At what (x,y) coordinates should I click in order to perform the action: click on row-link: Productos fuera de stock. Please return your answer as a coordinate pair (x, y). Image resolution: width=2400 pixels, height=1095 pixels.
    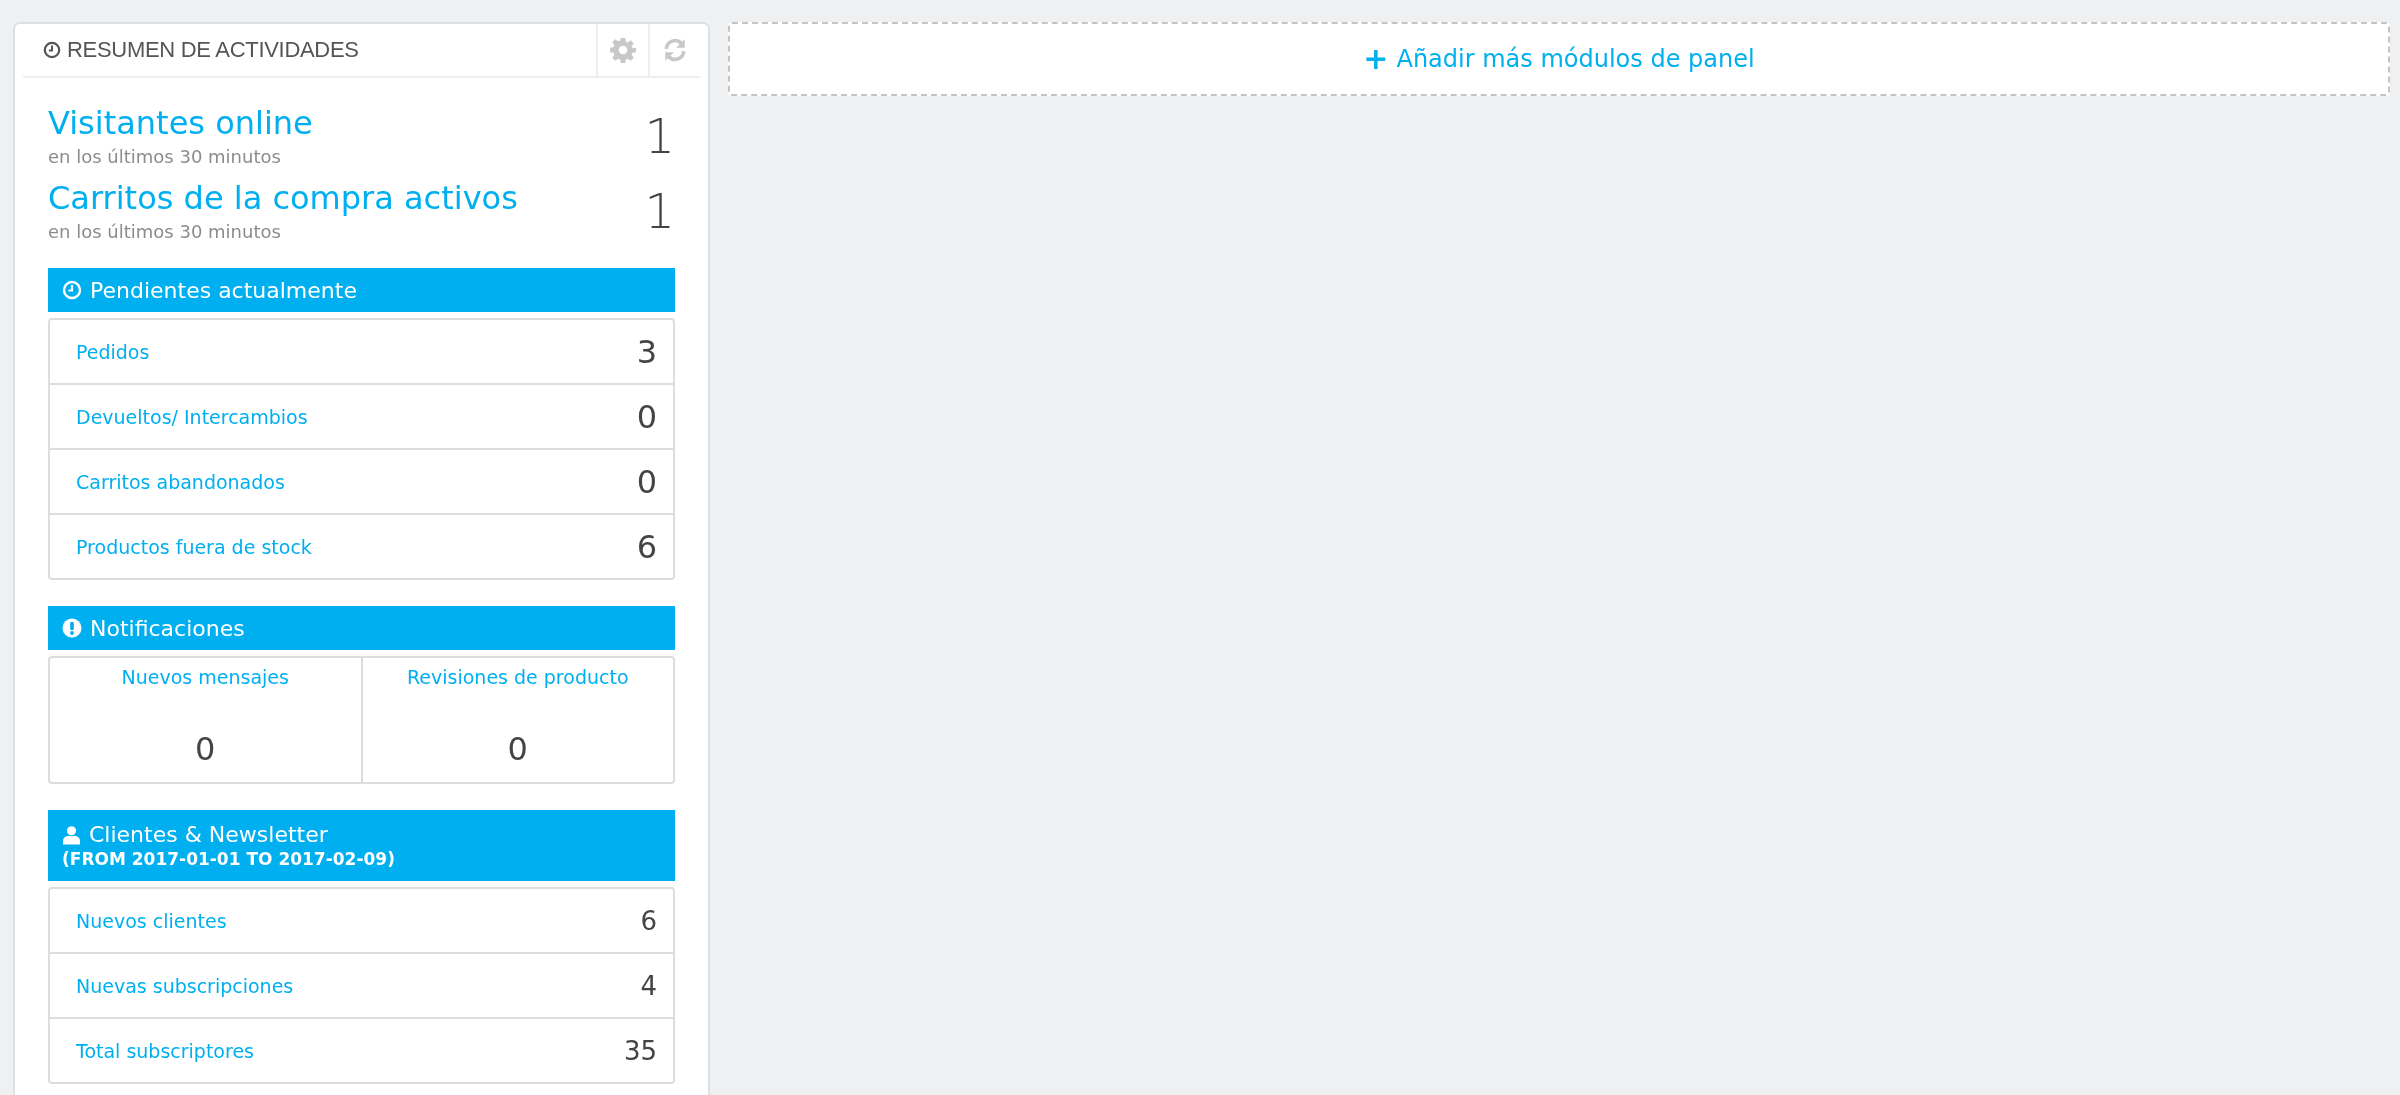
    Looking at the image, I should click on (194, 546).